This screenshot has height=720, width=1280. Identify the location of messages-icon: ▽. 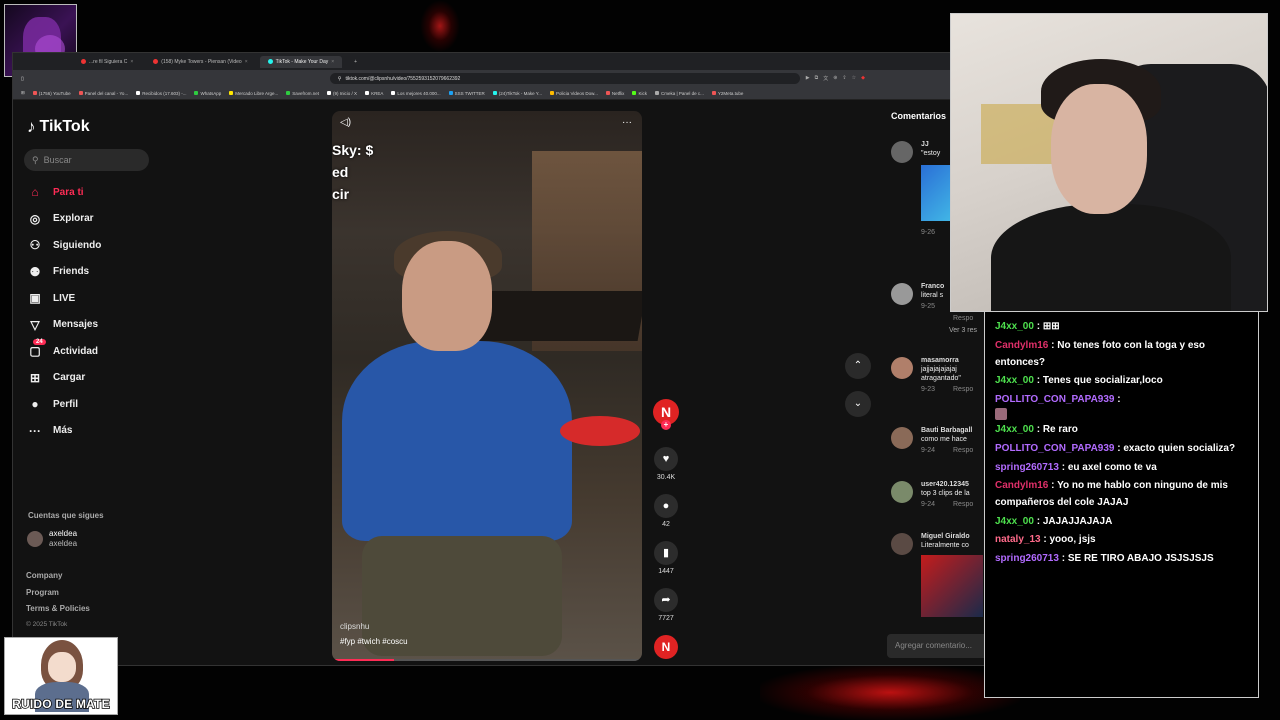
(35, 324).